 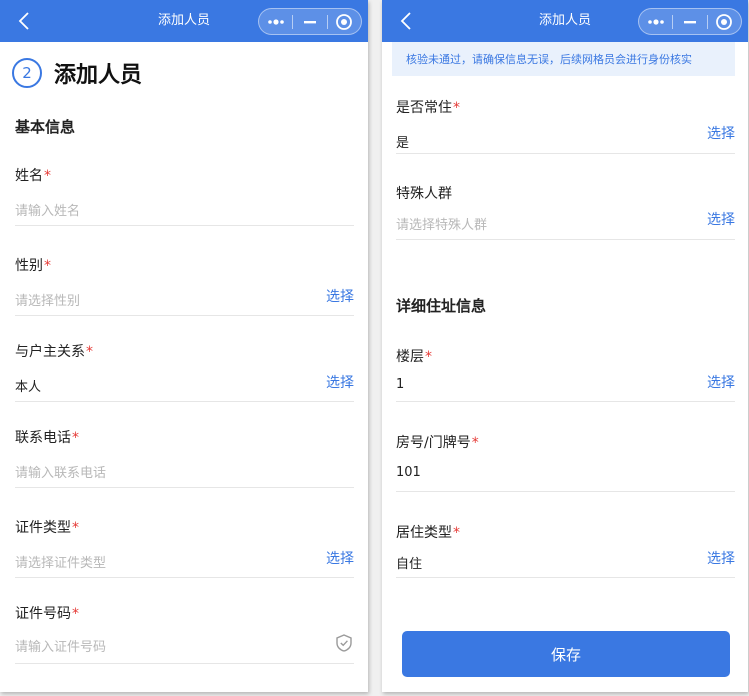 I want to click on shield-check-icon, so click(x=344, y=643).